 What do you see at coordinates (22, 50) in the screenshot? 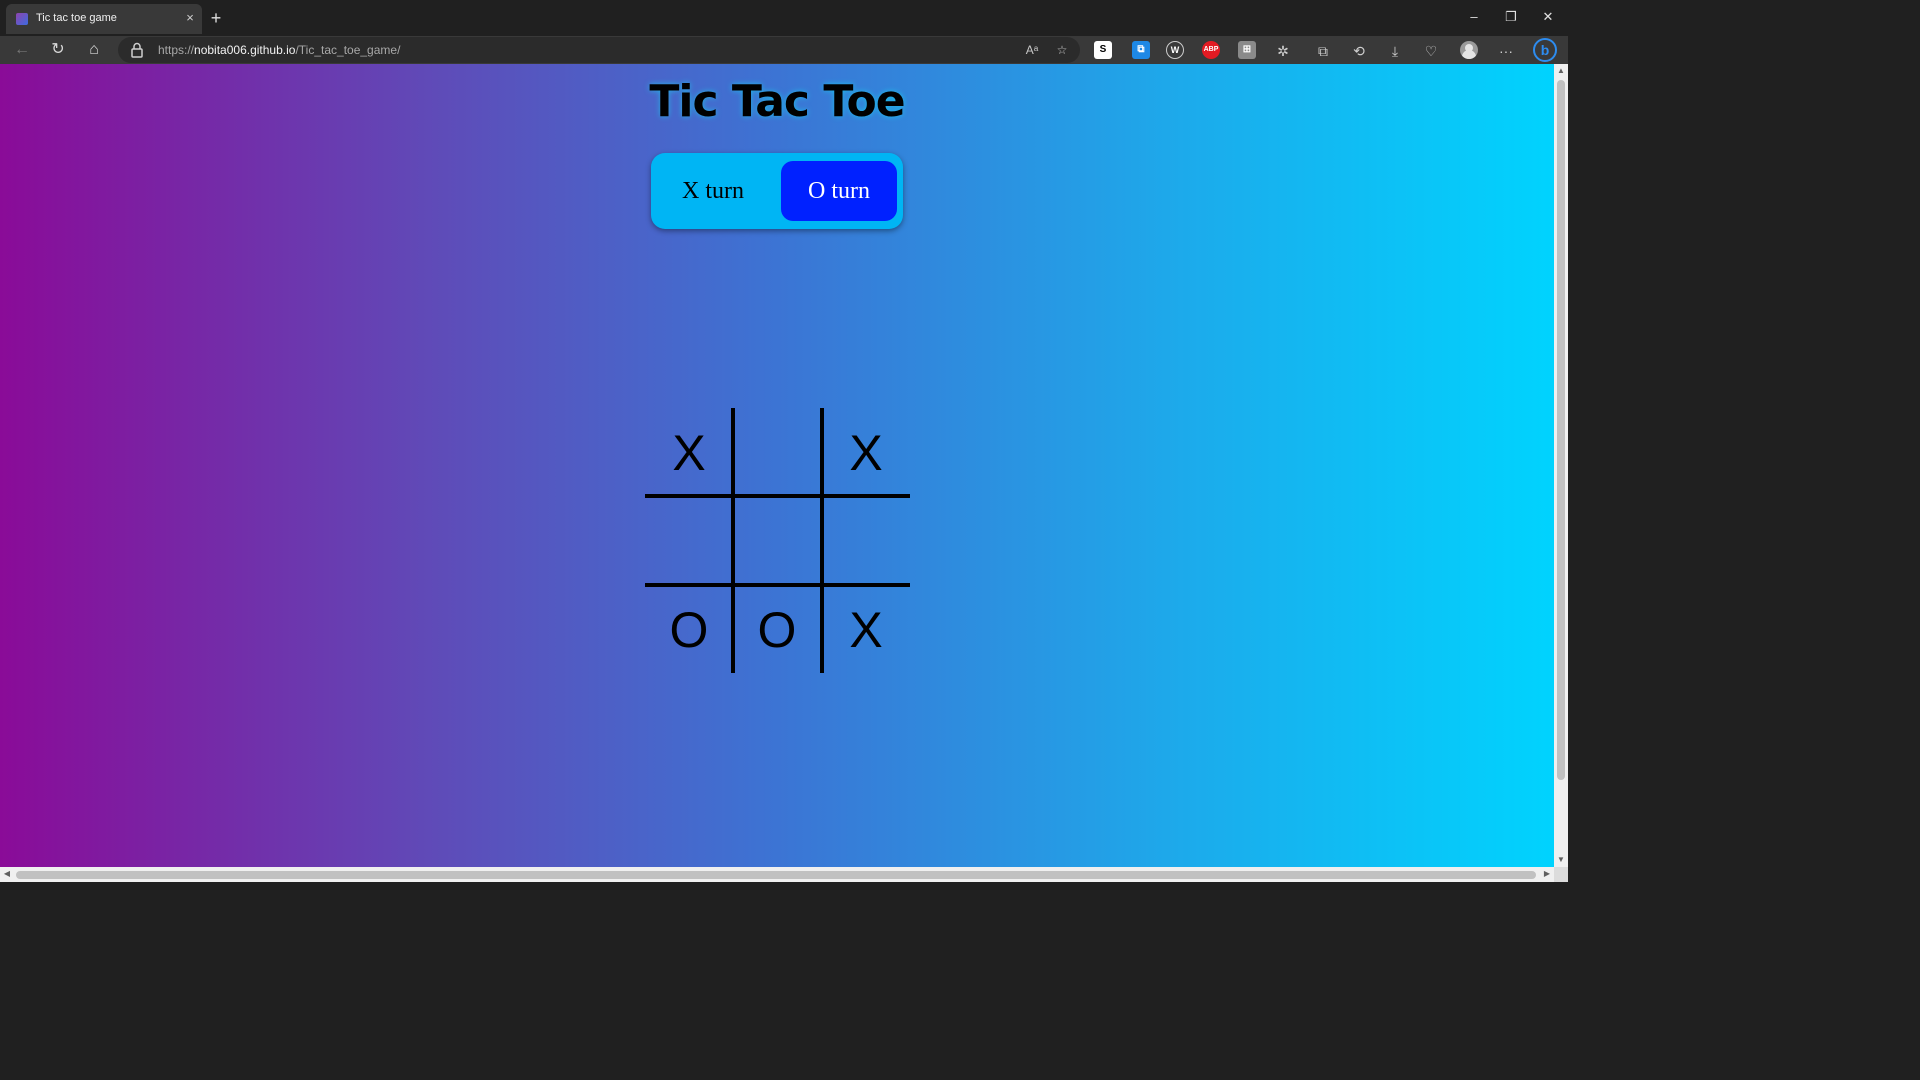
I see `back-icon: ←` at bounding box center [22, 50].